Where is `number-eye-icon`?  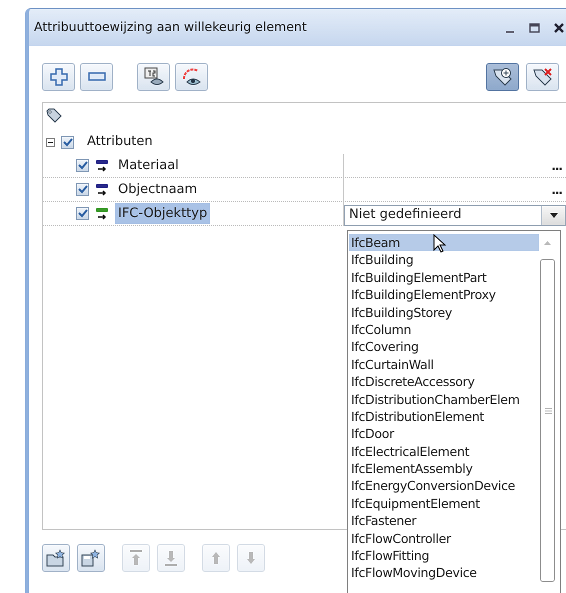
number-eye-icon is located at coordinates (153, 77).